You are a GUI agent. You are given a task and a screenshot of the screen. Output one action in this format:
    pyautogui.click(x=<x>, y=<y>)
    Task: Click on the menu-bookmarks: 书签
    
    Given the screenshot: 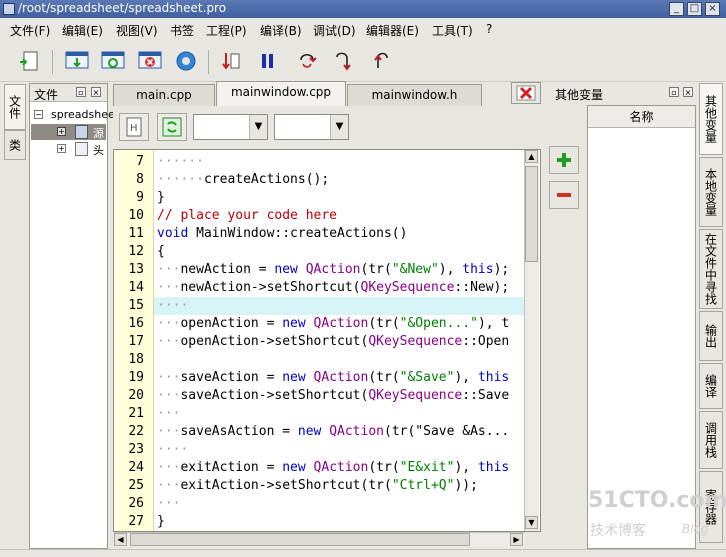 What is the action you would take?
    pyautogui.click(x=182, y=30)
    